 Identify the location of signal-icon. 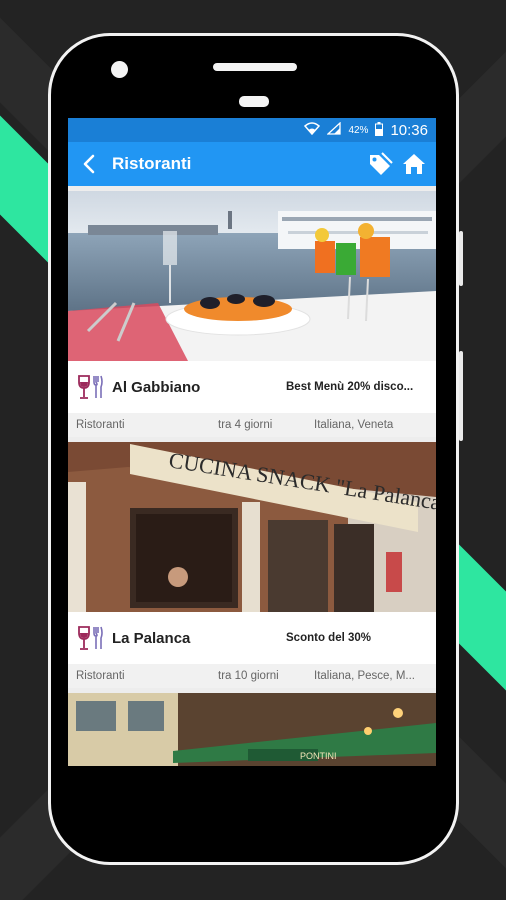
(334, 129).